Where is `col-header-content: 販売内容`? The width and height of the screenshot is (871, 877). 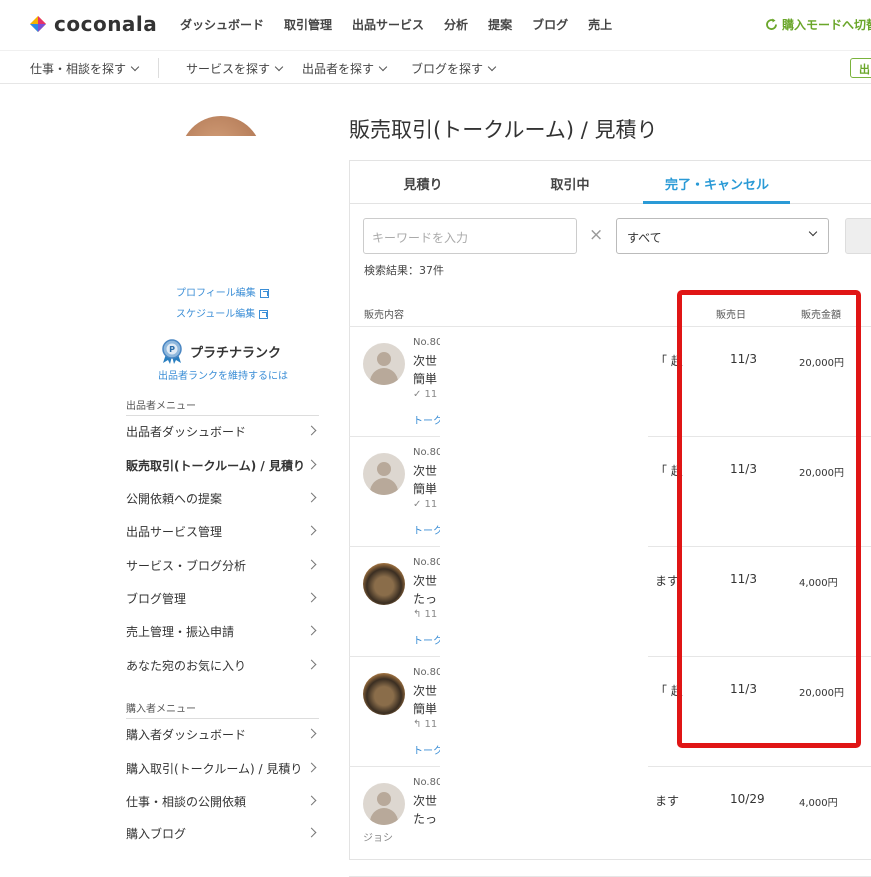
col-header-content: 販売内容 is located at coordinates (384, 315).